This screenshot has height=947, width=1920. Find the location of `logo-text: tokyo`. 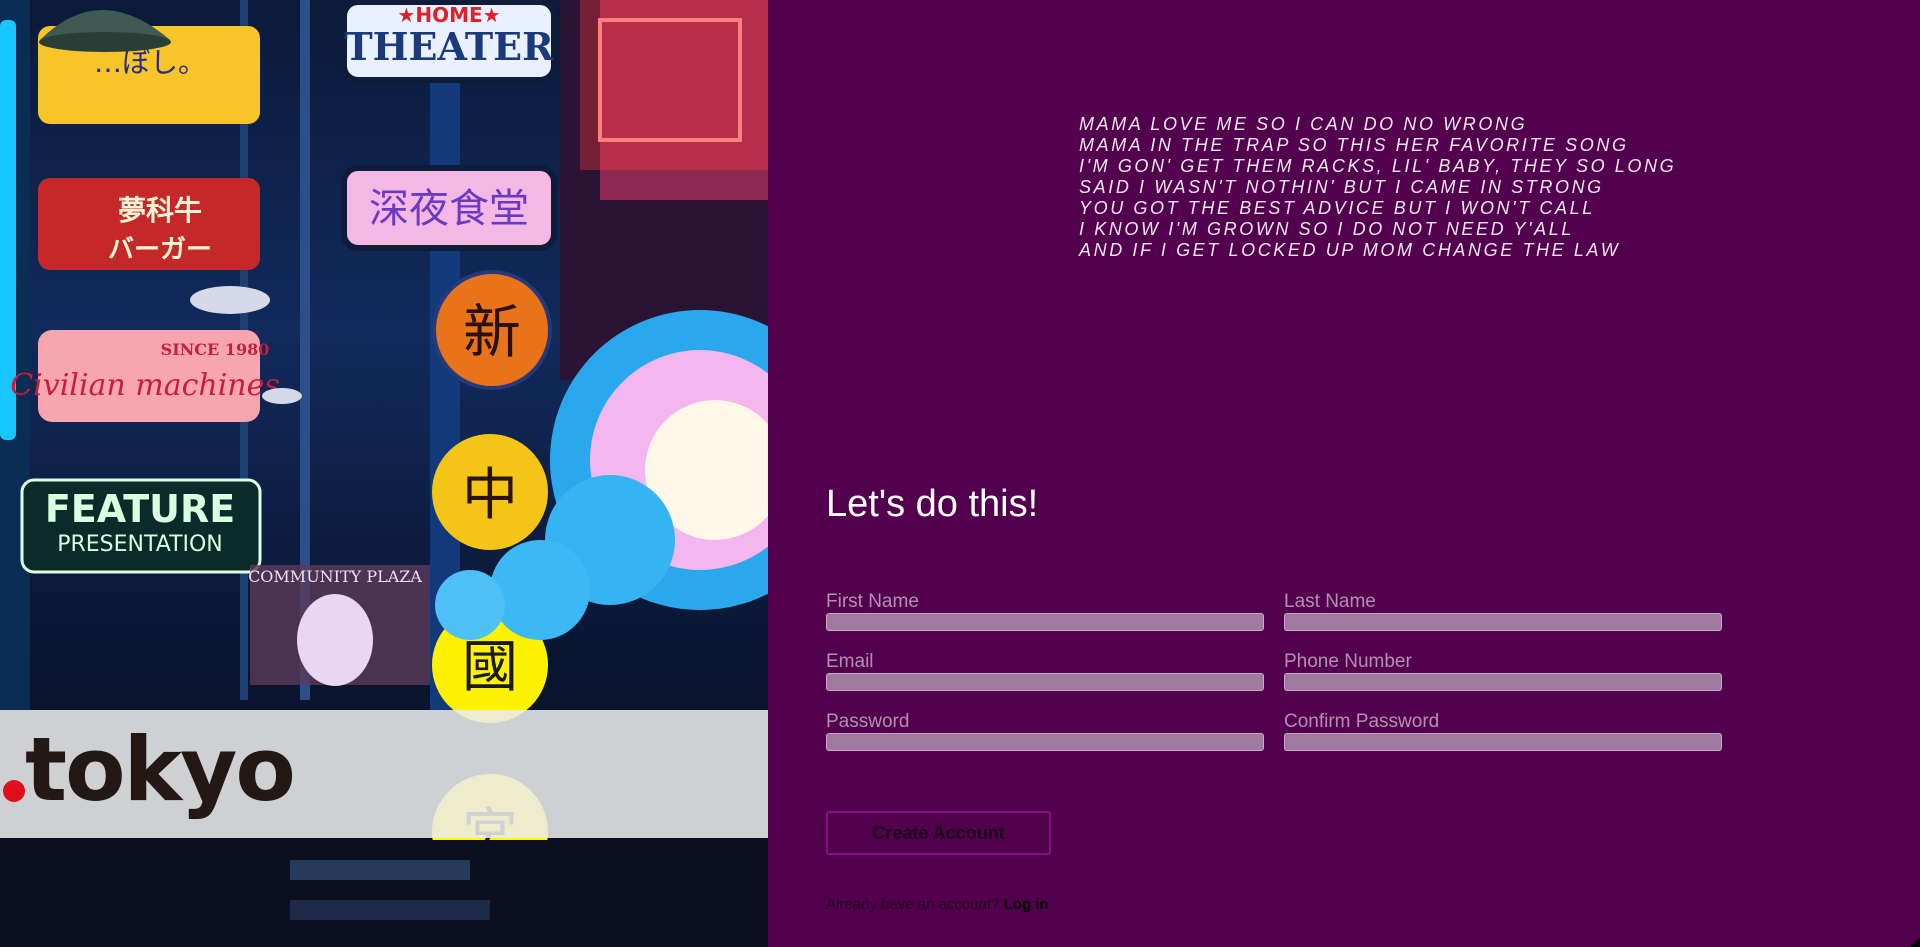

logo-text: tokyo is located at coordinates (160, 769).